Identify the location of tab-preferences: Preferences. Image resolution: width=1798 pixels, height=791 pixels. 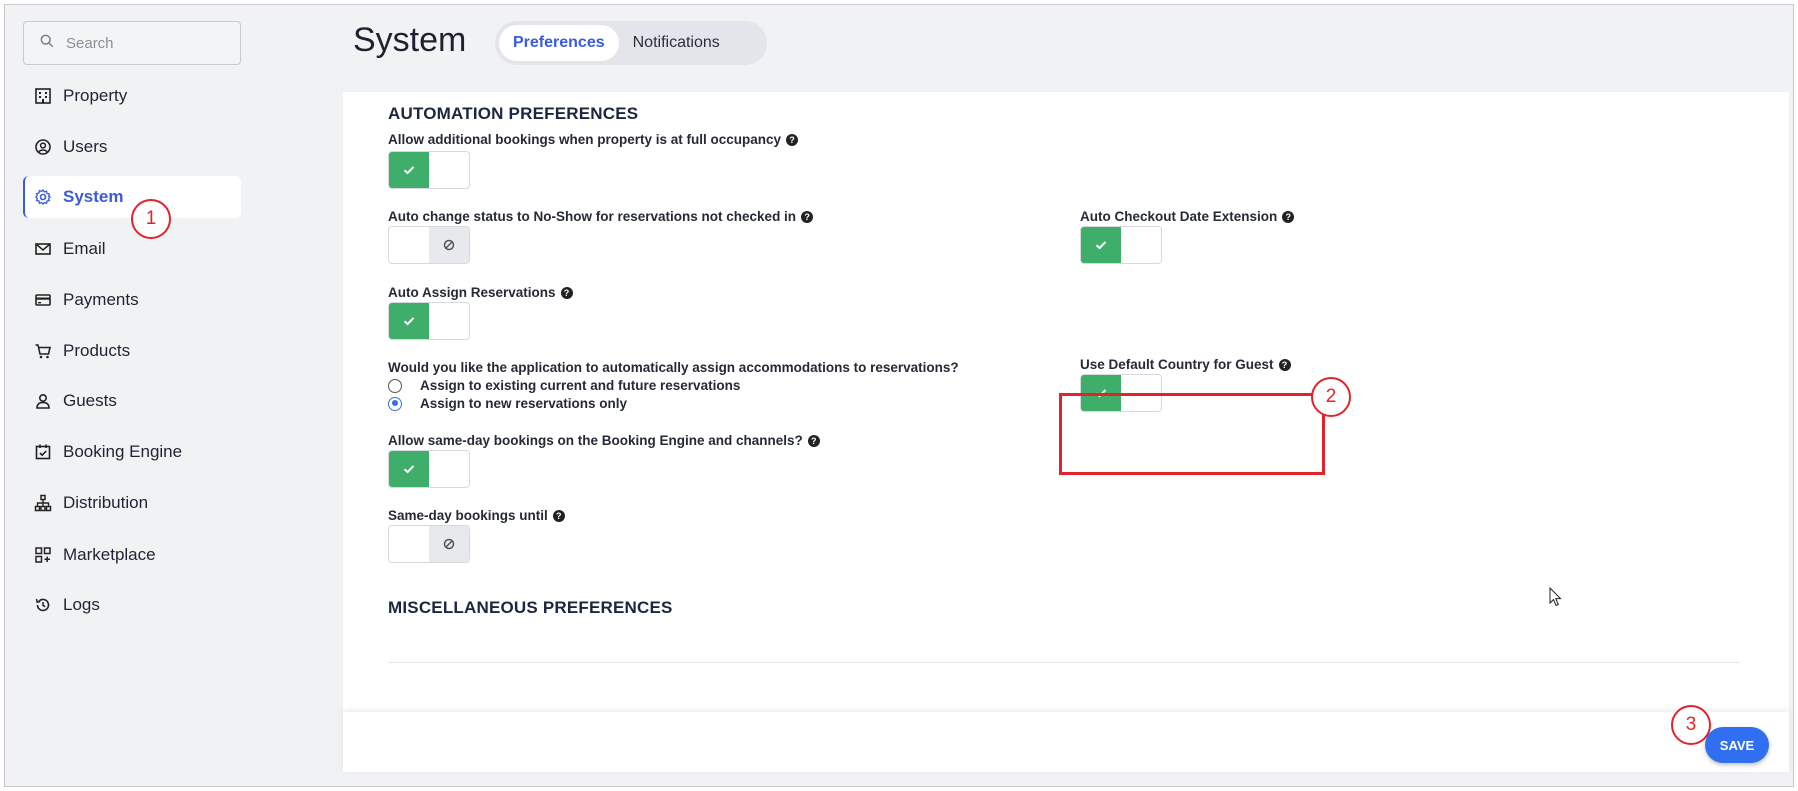
(559, 43).